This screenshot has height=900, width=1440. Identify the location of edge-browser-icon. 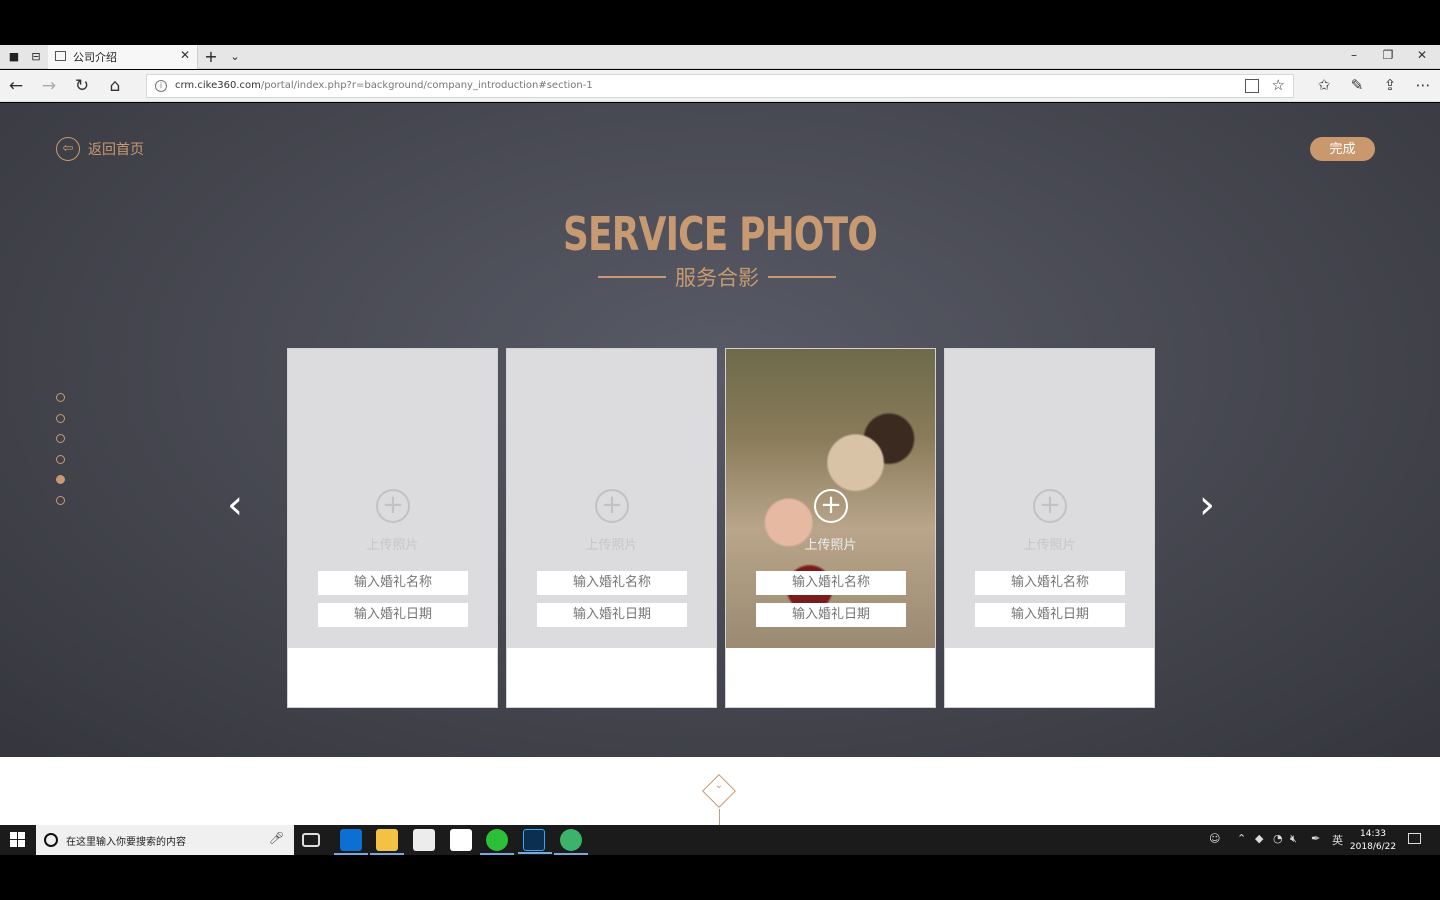
(351, 842).